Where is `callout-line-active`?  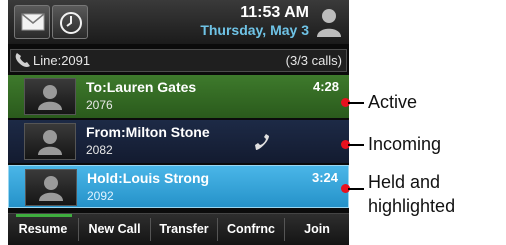
callout-line-active is located at coordinates (356, 103).